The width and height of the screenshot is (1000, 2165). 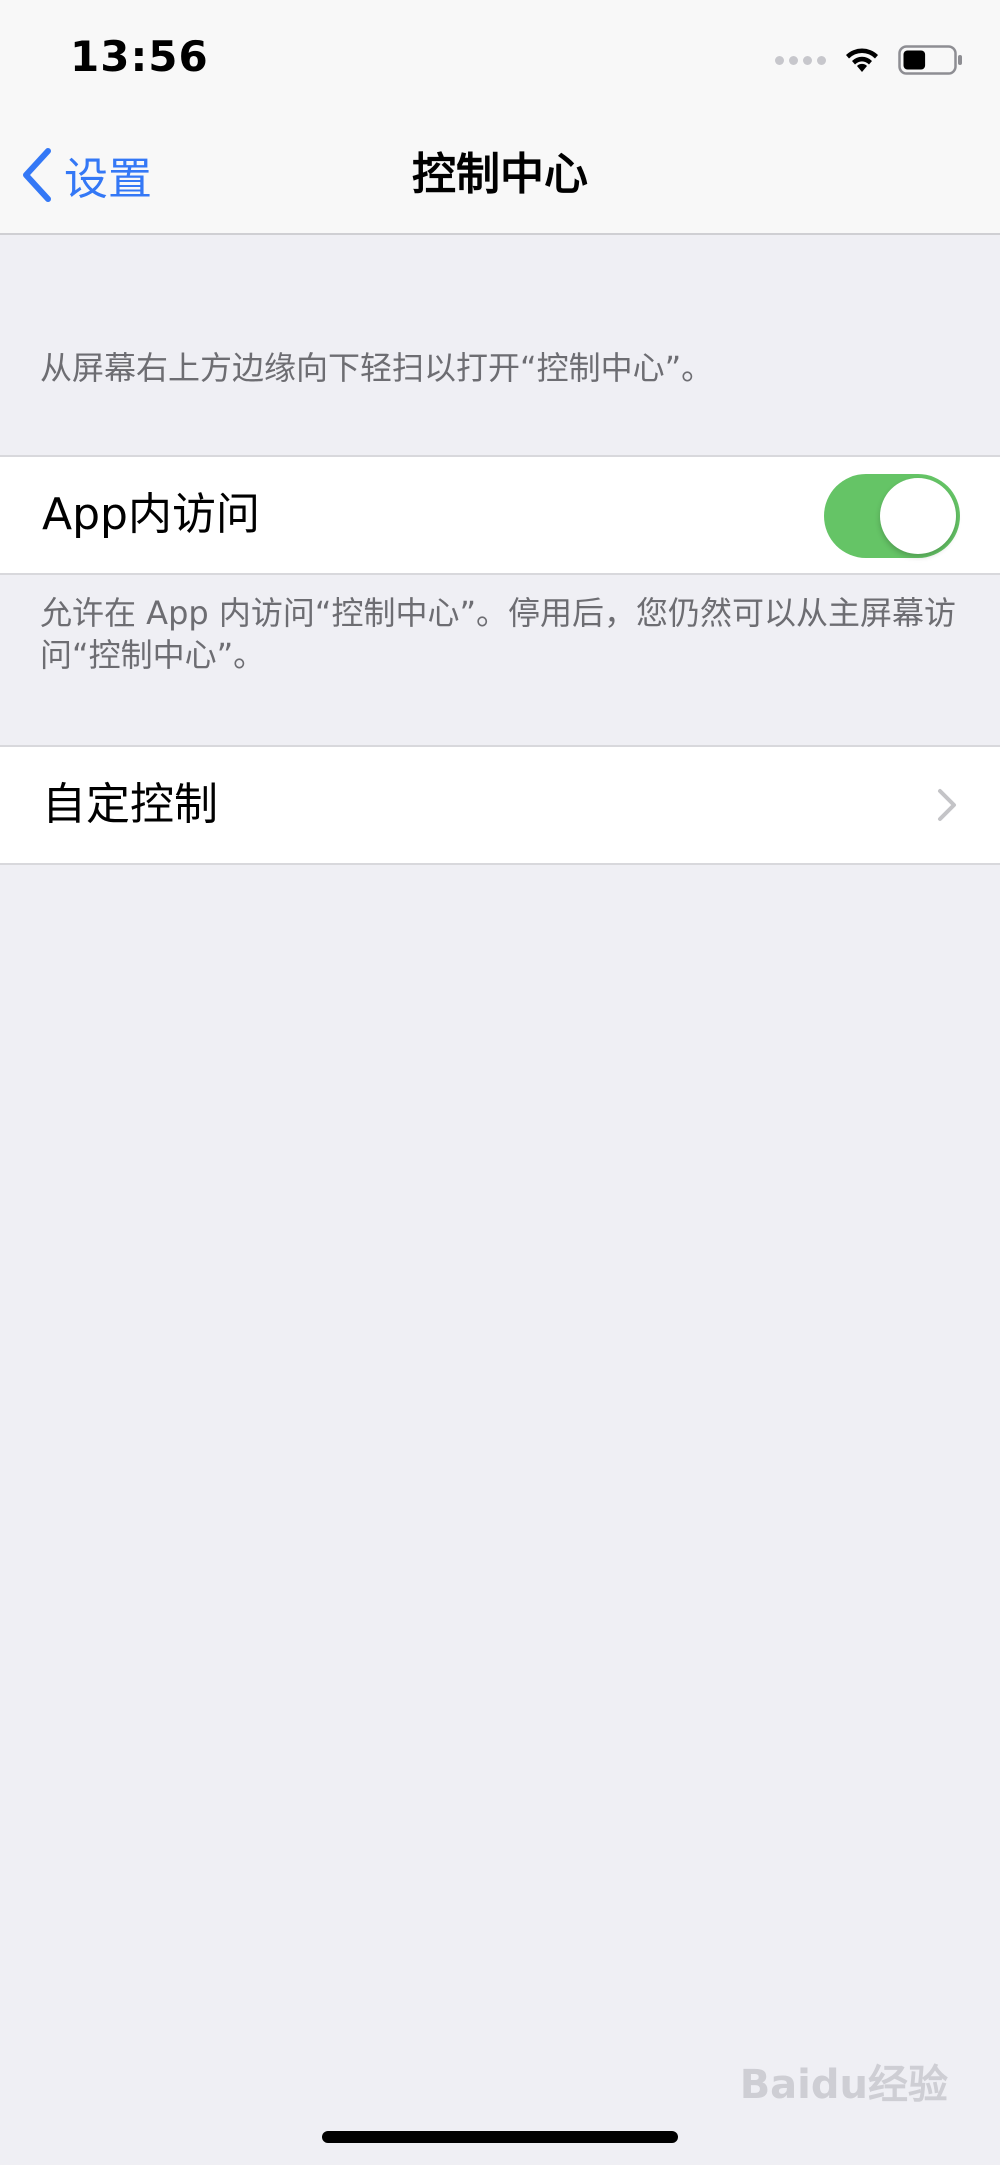 I want to click on battery-icon, so click(x=930, y=60).